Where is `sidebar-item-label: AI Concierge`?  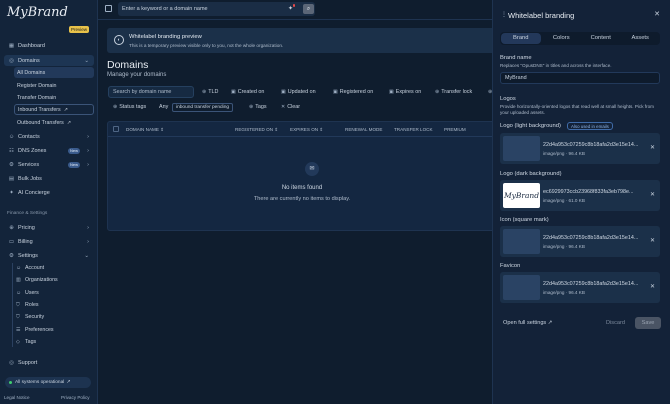 sidebar-item-label: AI Concierge is located at coordinates (34, 192).